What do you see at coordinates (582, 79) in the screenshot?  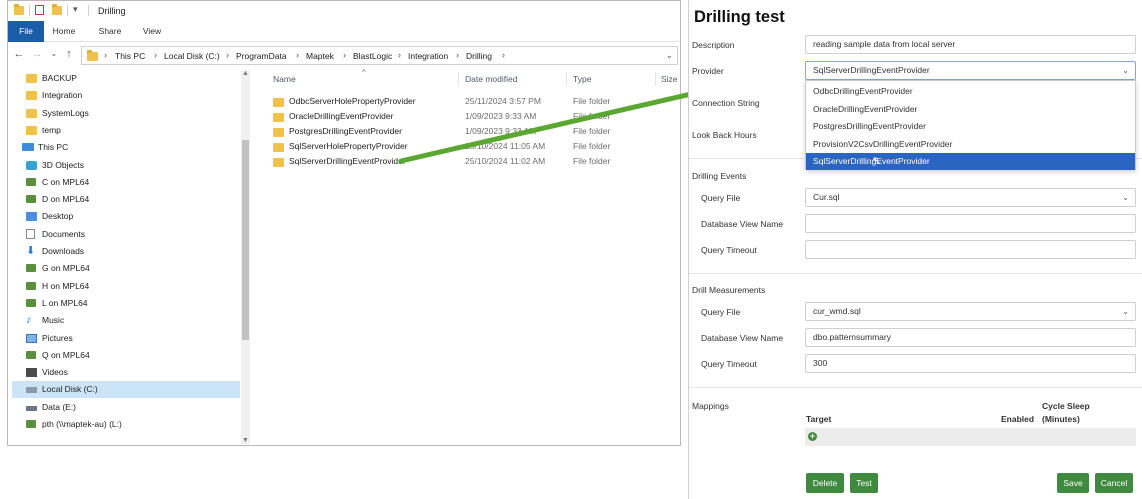 I see `column-header-type: Type` at bounding box center [582, 79].